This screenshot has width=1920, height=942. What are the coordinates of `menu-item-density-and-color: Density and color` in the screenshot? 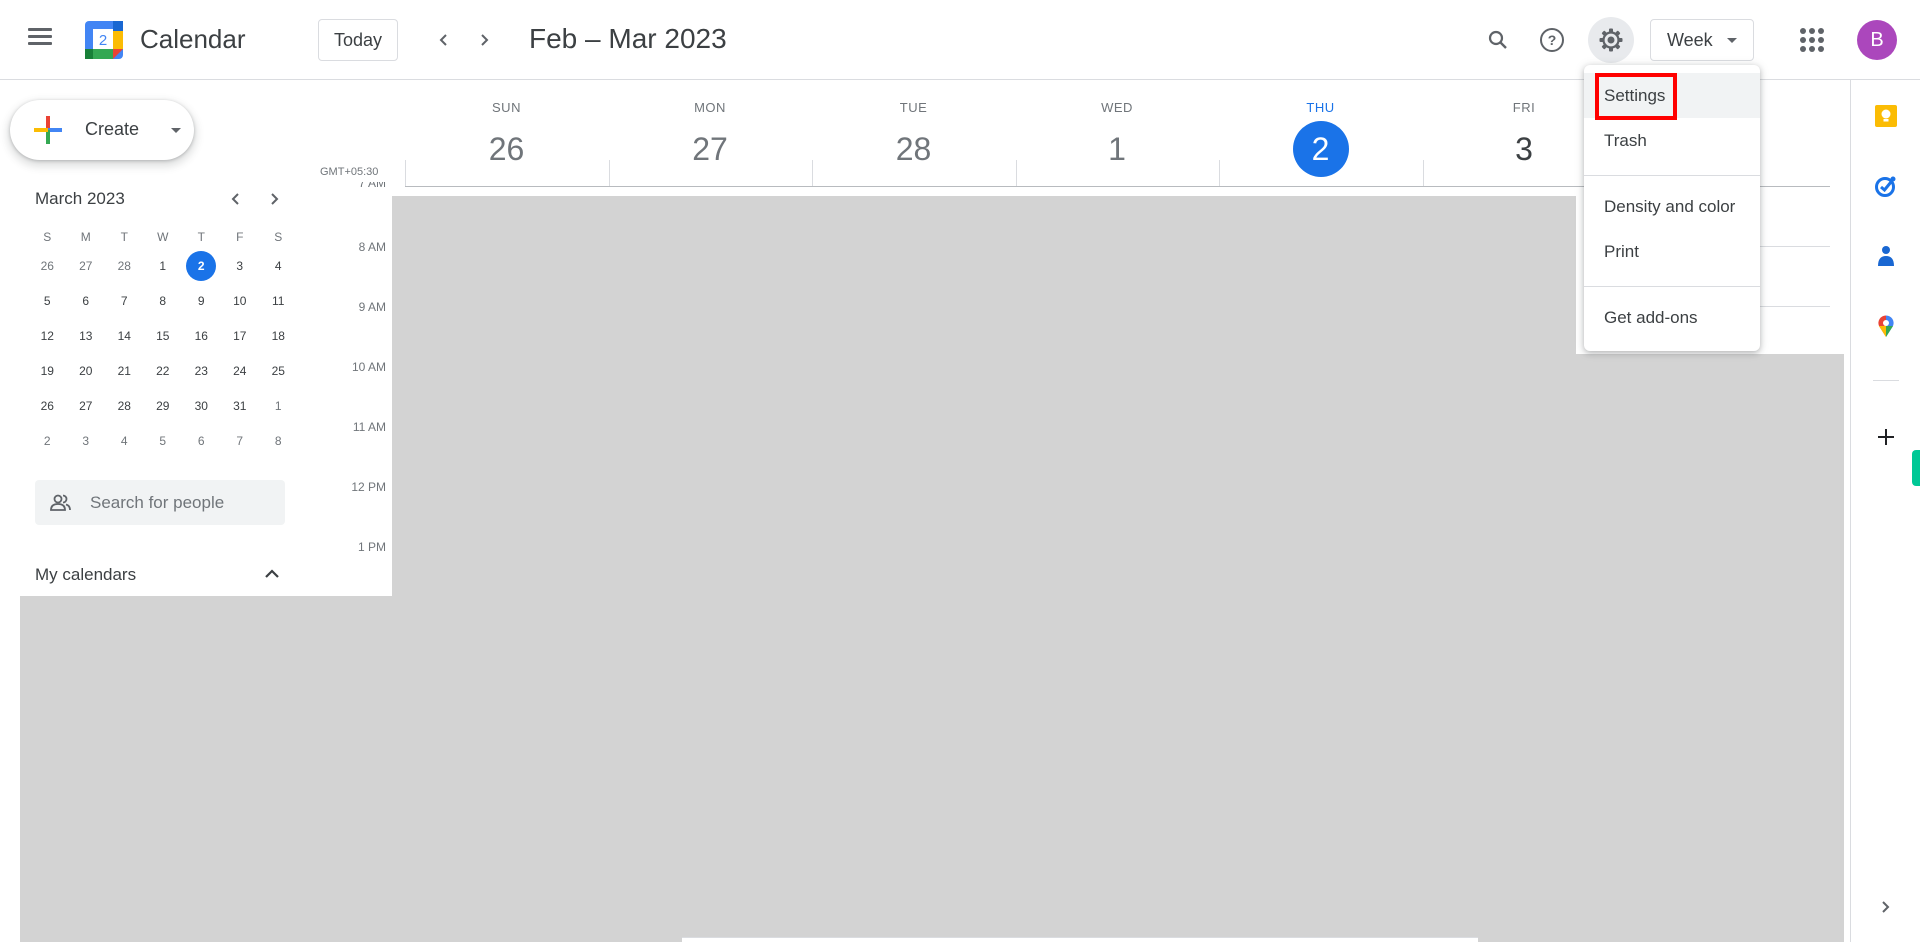 It's located at (1672, 206).